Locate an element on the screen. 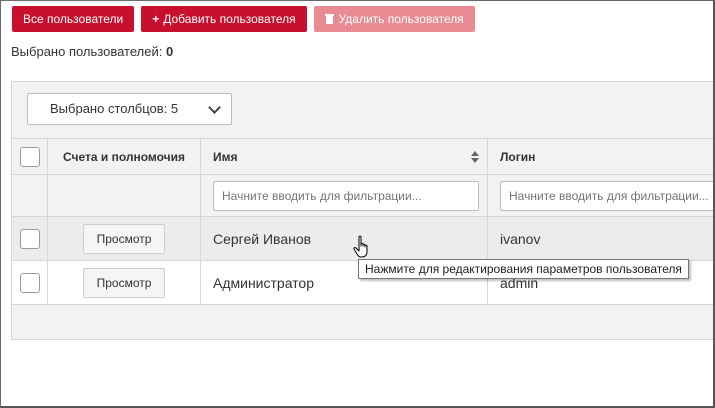 The height and width of the screenshot is (408, 715). delete-user-label: Удалить пользователя is located at coordinates (401, 19).